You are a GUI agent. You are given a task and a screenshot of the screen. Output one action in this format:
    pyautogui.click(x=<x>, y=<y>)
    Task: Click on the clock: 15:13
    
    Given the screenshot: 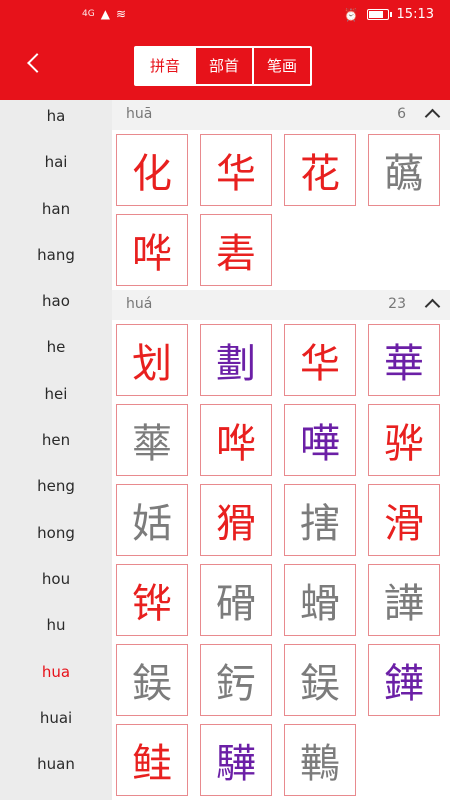 What is the action you would take?
    pyautogui.click(x=415, y=14)
    